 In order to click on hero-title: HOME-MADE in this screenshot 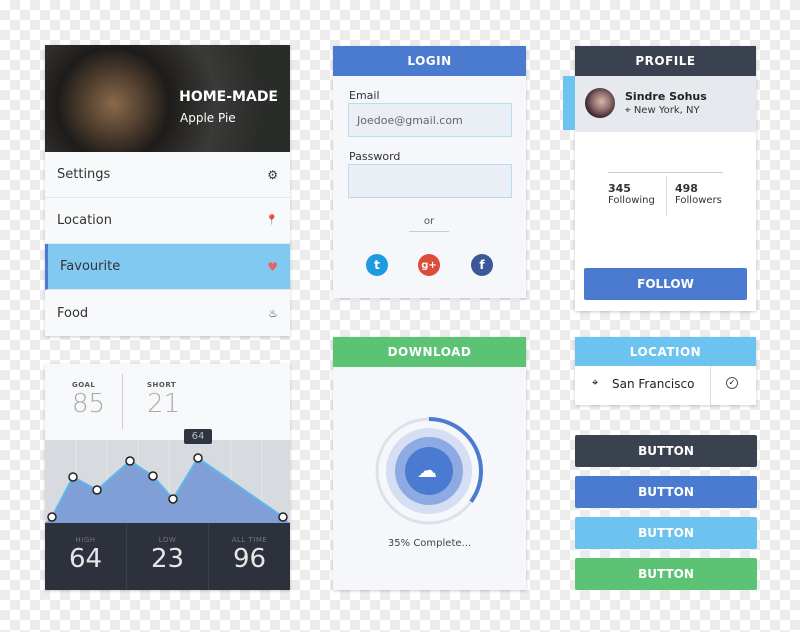, I will do `click(228, 97)`.